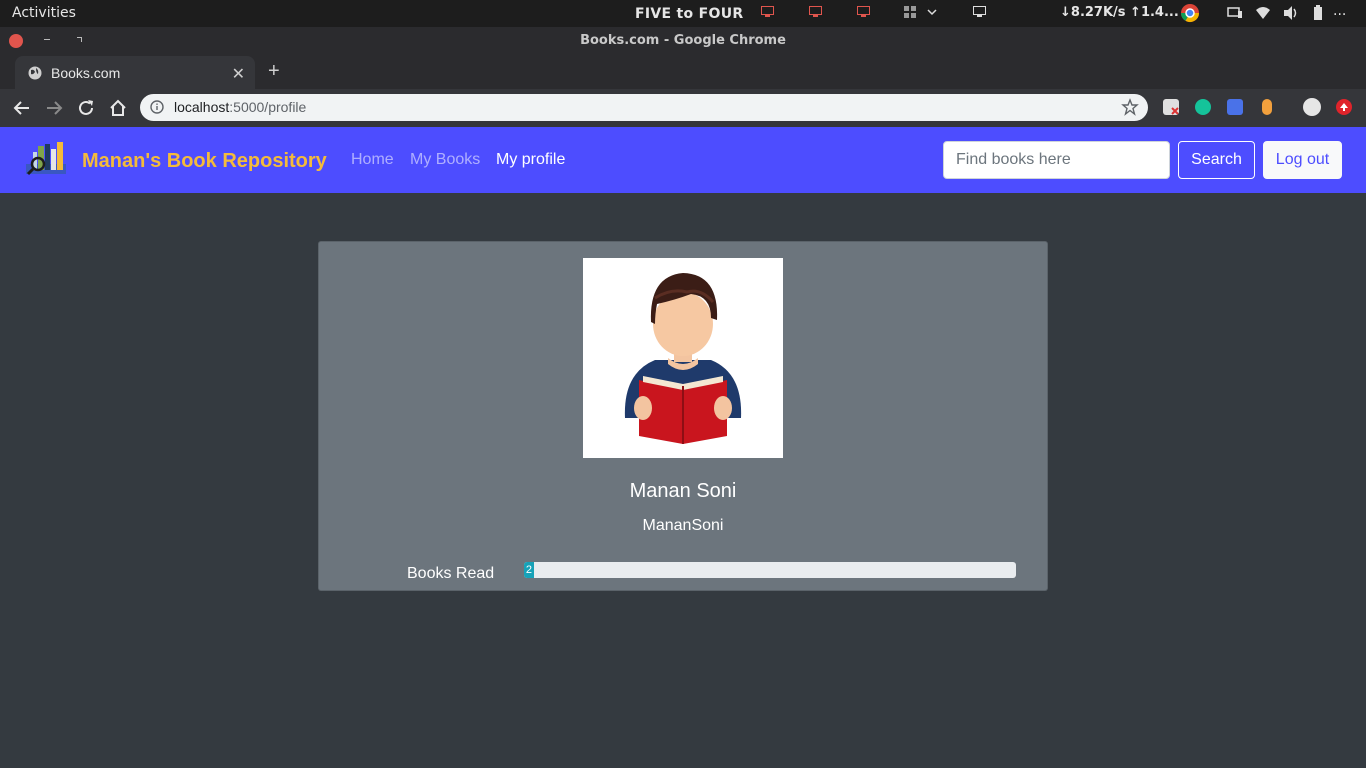  I want to click on os-clock: FIVE to FOUR, so click(689, 14).